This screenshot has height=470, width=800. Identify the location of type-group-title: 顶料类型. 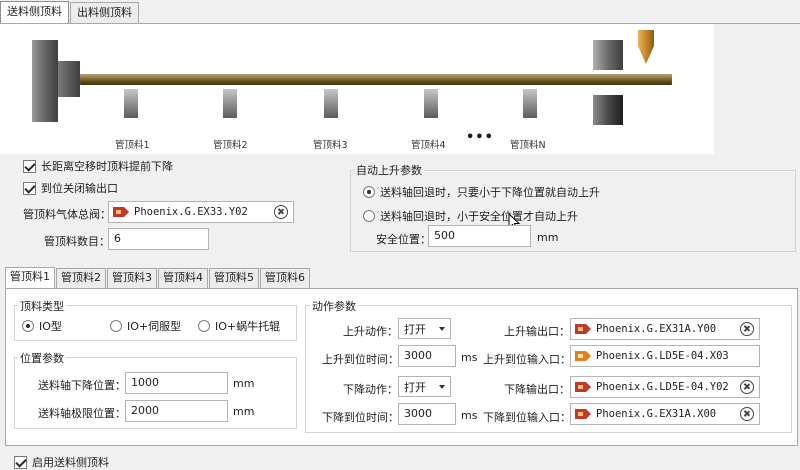
(42, 306).